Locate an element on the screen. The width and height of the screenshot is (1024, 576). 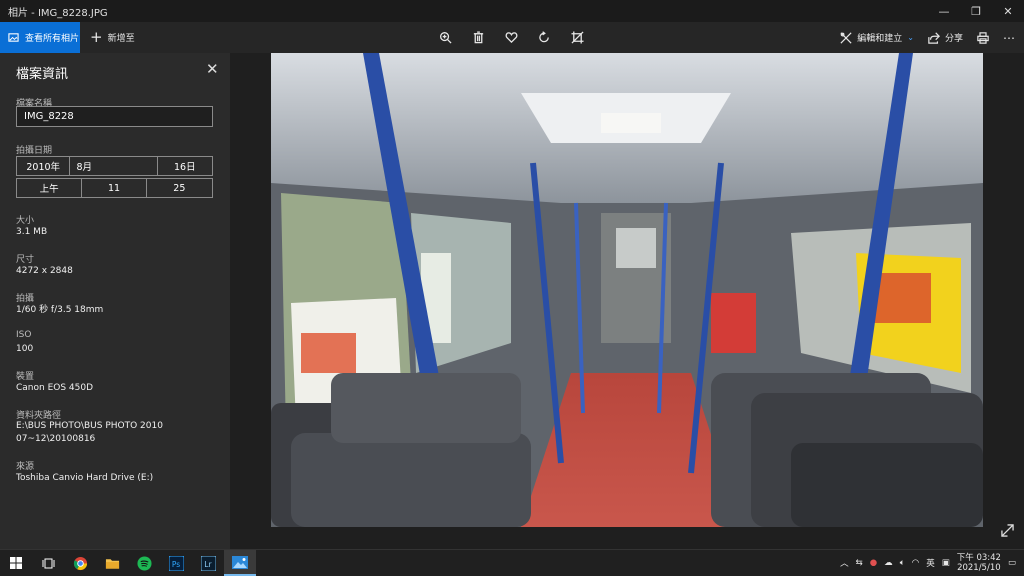
device-value: Canon EOS 450D is located at coordinates (55, 388).